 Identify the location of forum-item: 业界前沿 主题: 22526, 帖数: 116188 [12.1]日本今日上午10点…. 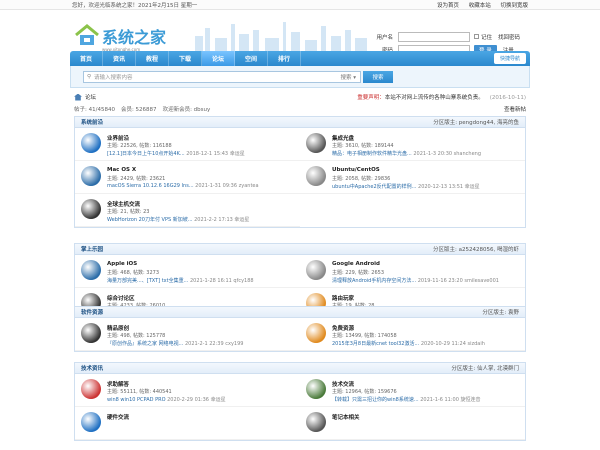
(187, 144).